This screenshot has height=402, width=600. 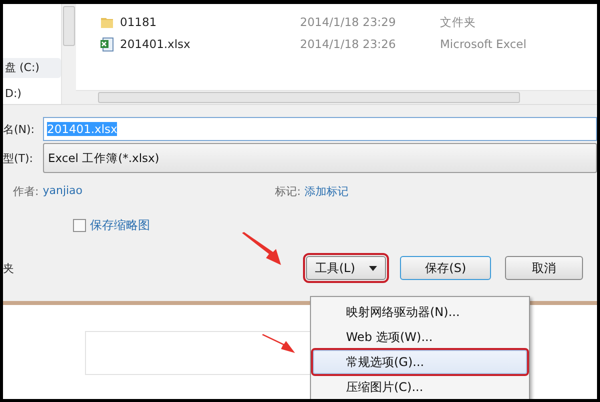 What do you see at coordinates (120, 225) in the screenshot?
I see `checkbox-label: 保存缩略图` at bounding box center [120, 225].